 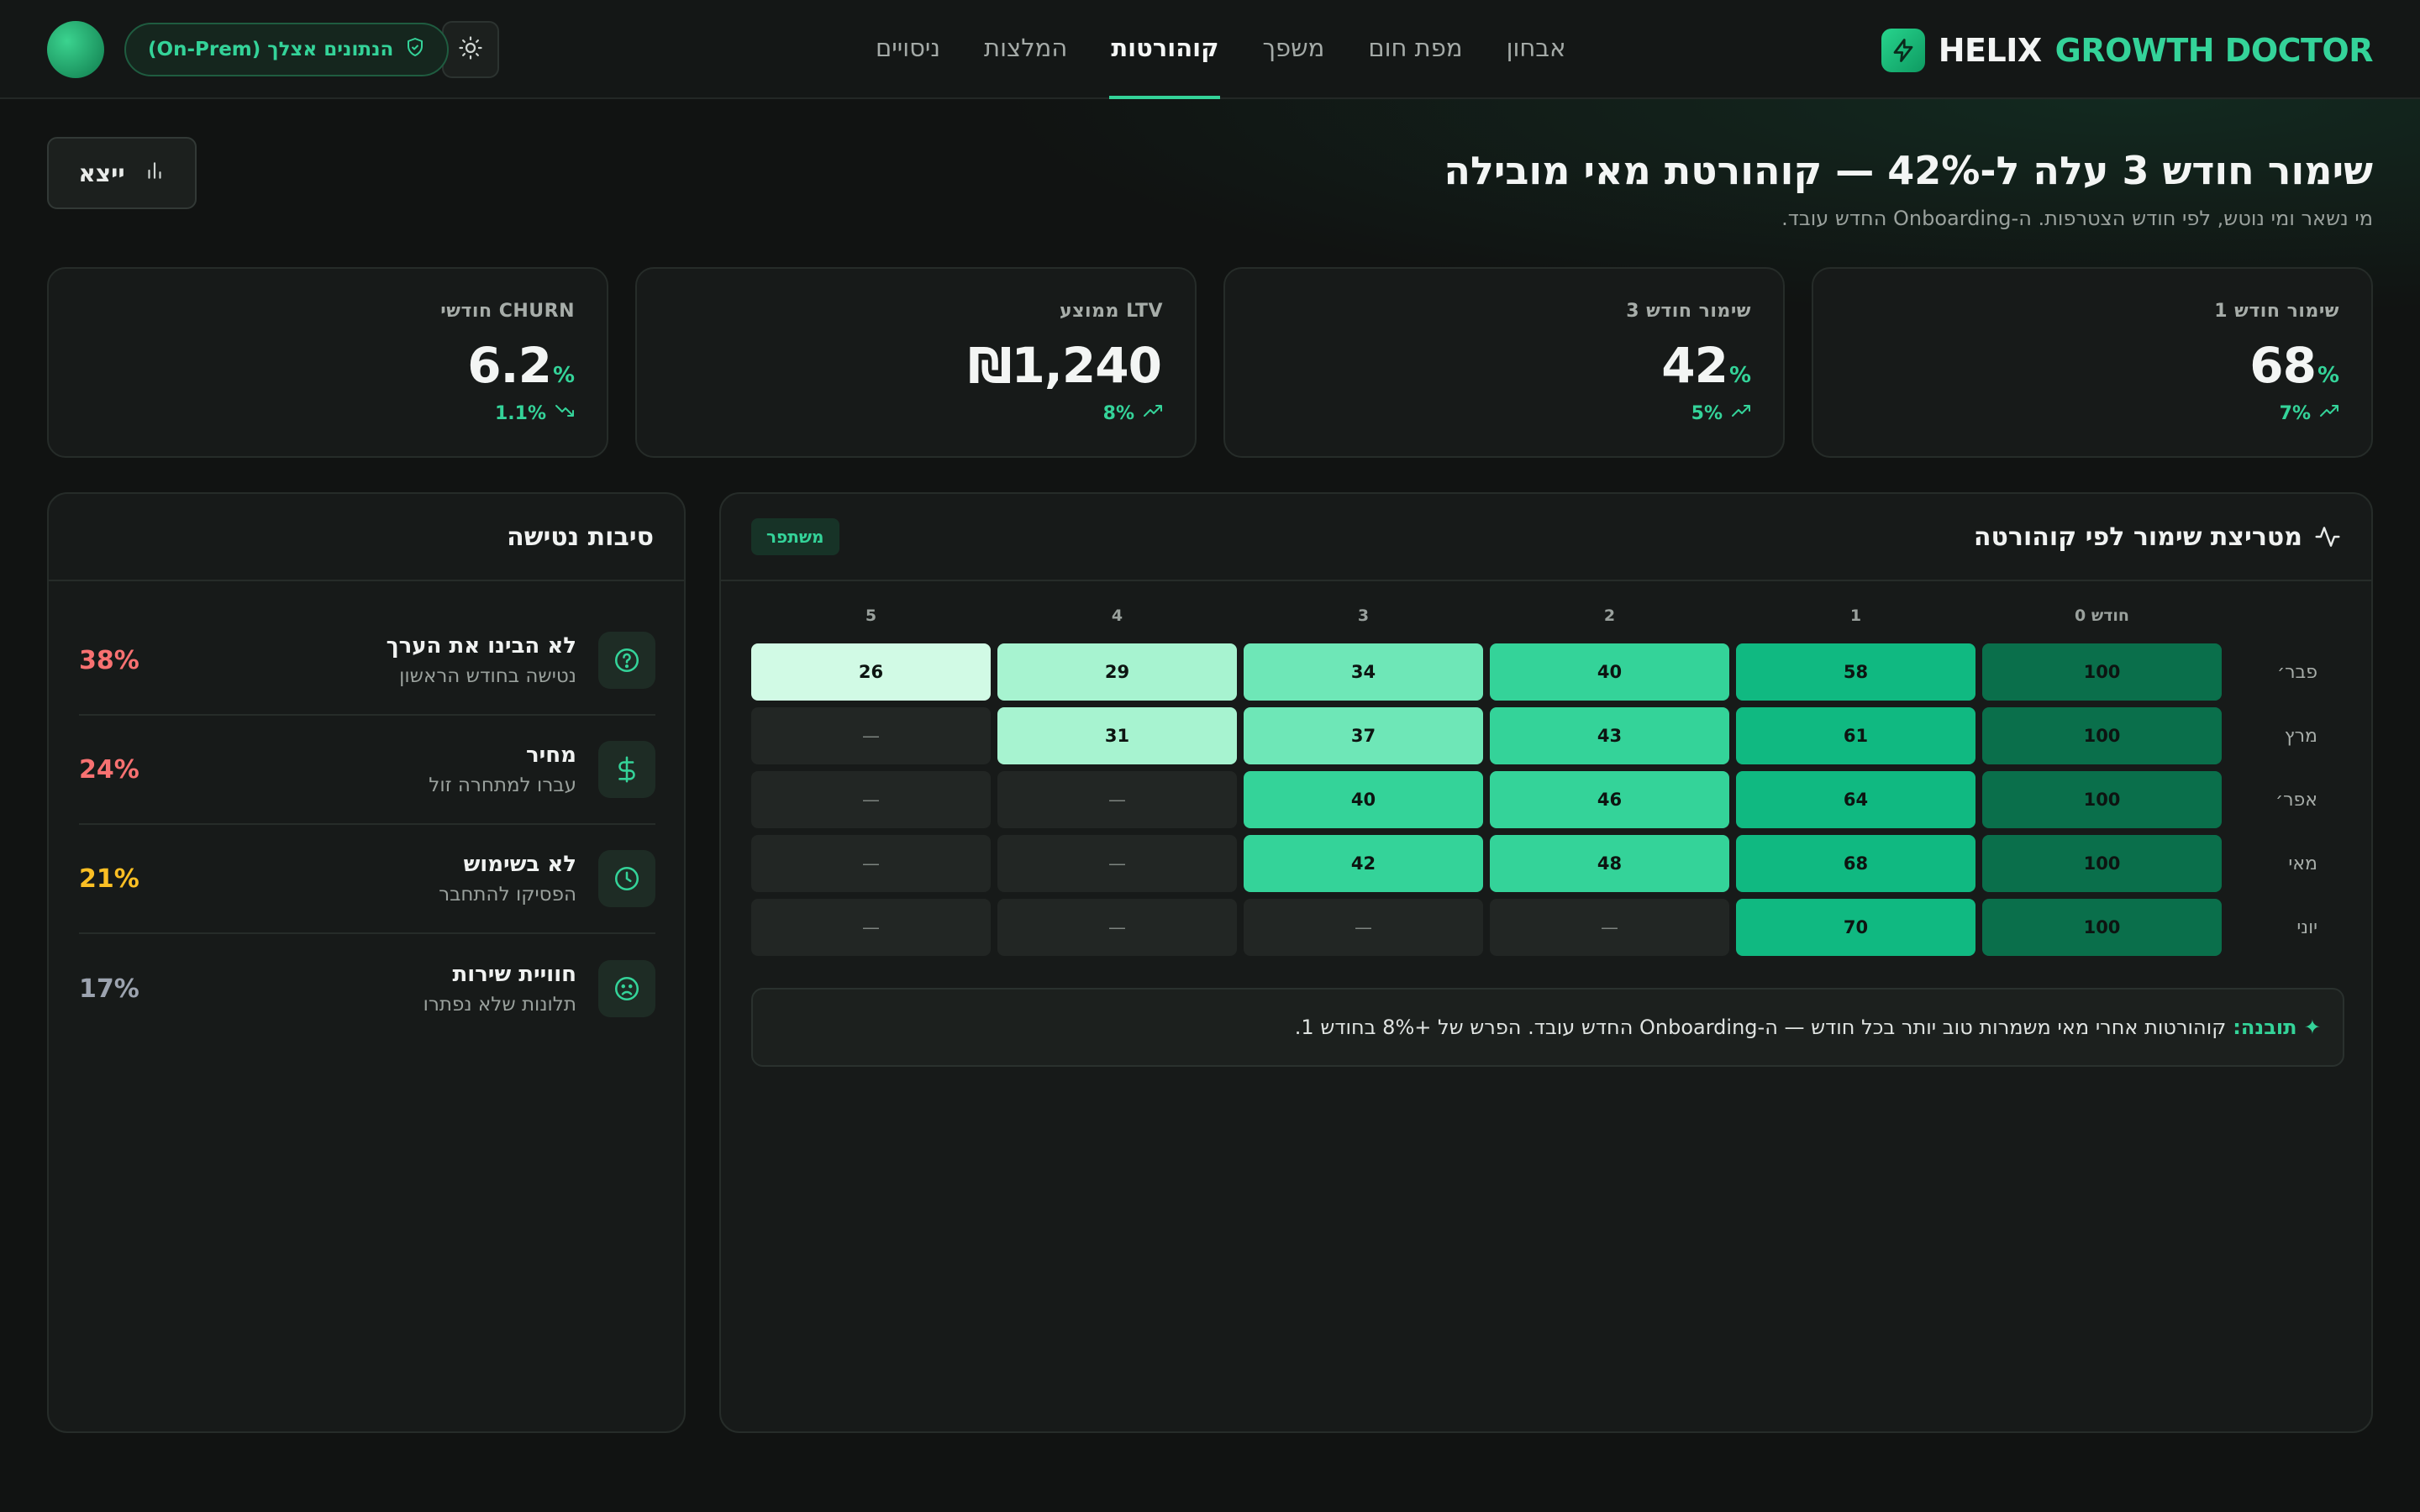 I want to click on kpi-number: 42, so click(x=1694, y=365).